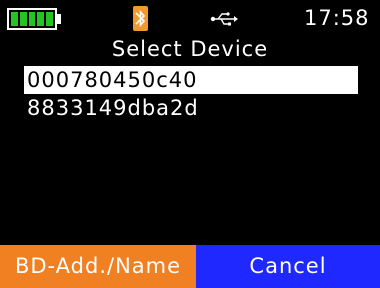 The image size is (380, 288). Describe the element at coordinates (59, 19) in the screenshot. I see `battery-tip` at that location.